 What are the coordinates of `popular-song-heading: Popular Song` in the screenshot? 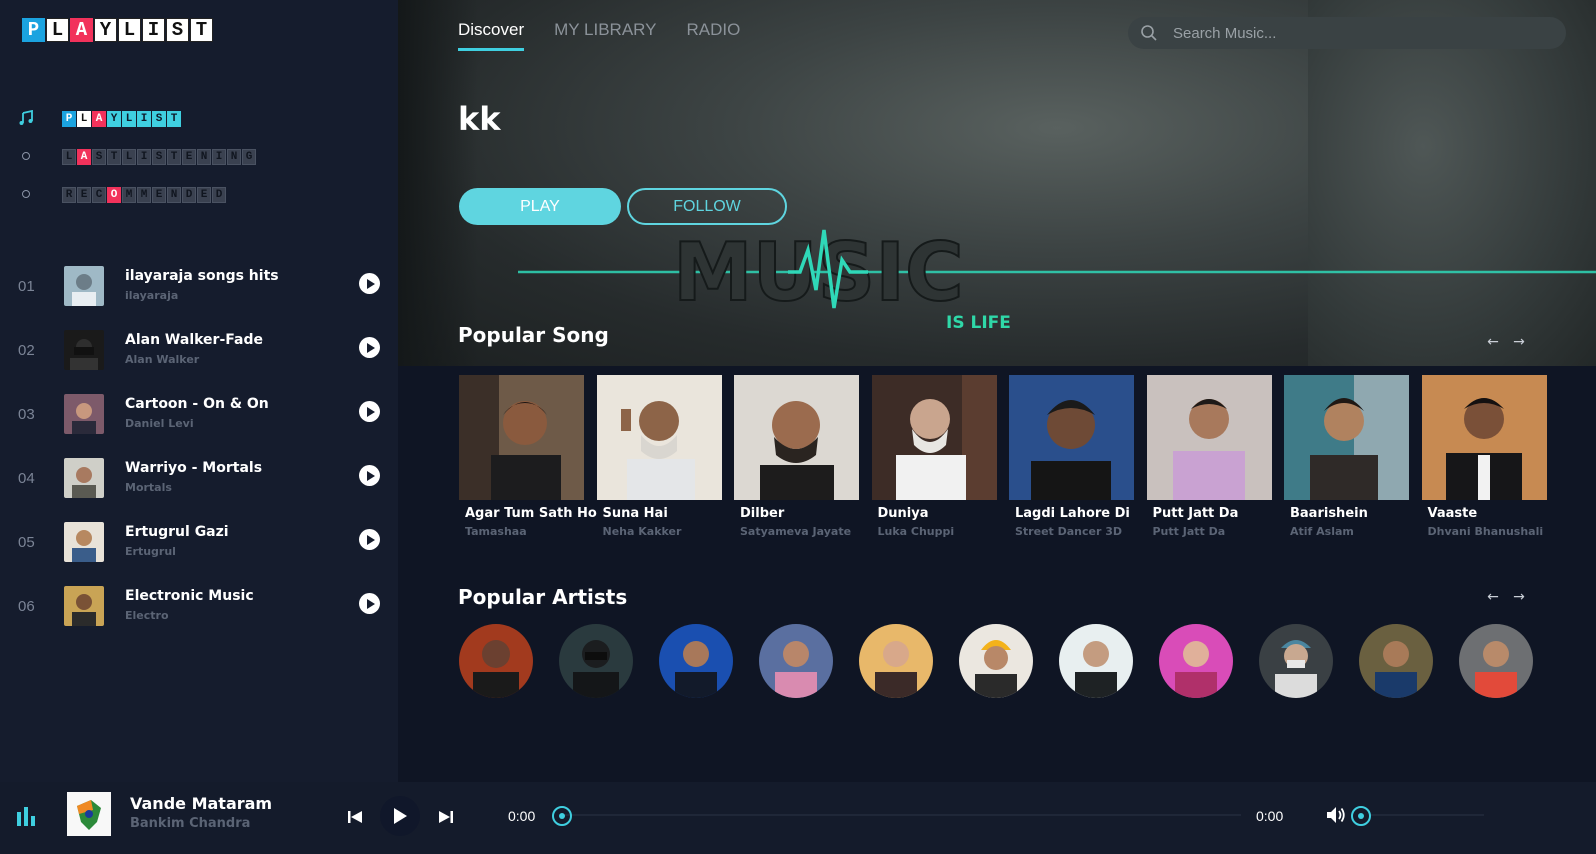 It's located at (533, 335).